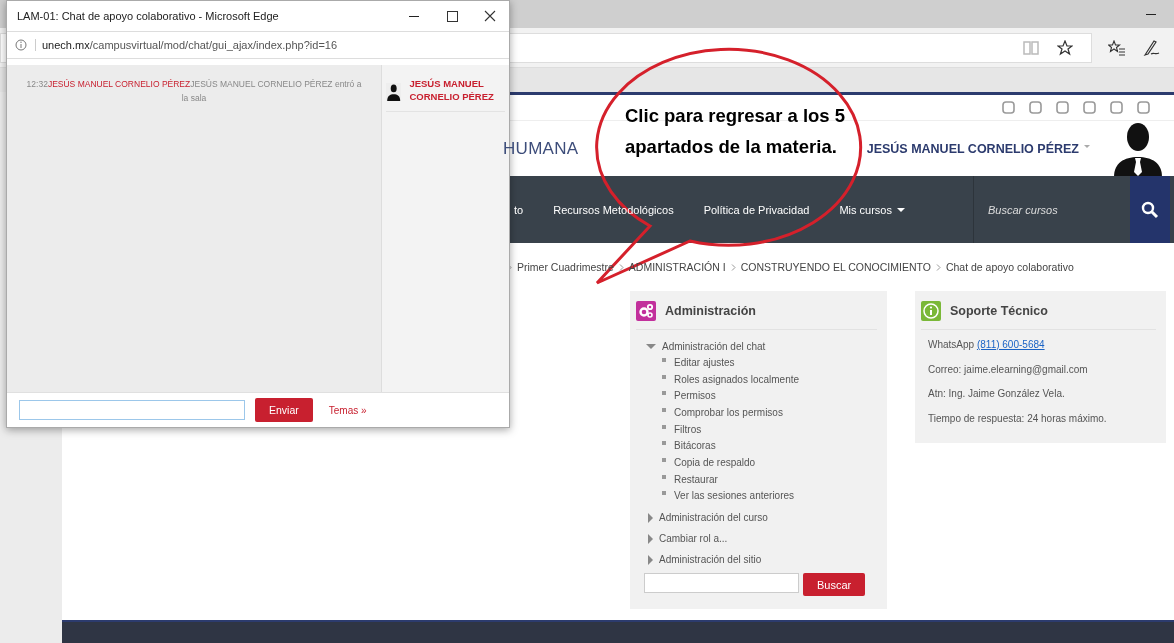 Image resolution: width=1174 pixels, height=643 pixels. I want to click on search-button: Buscar, so click(834, 585).